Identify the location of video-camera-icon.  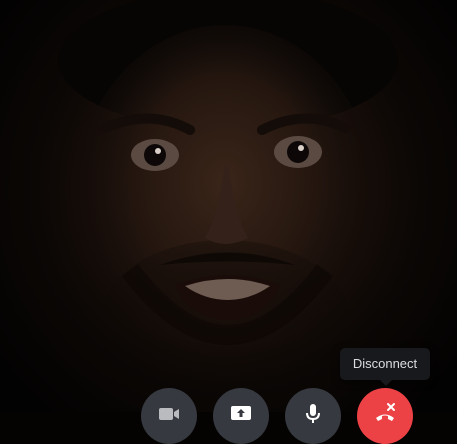
(169, 414).